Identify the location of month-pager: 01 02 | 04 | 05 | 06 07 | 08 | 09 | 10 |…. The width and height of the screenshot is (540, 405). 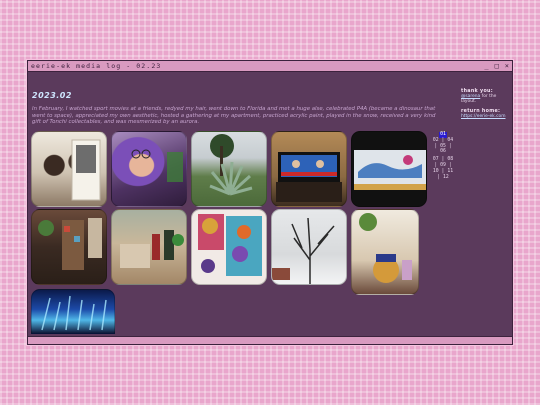
(443, 156).